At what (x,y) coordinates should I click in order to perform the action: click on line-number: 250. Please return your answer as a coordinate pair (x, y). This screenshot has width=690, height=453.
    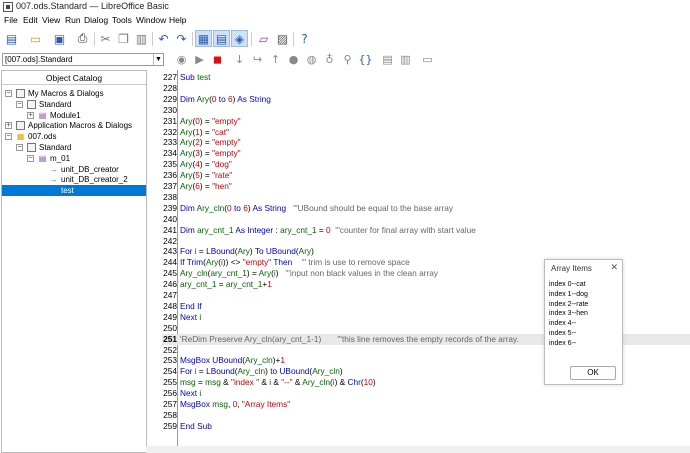
    Looking at the image, I should click on (170, 327).